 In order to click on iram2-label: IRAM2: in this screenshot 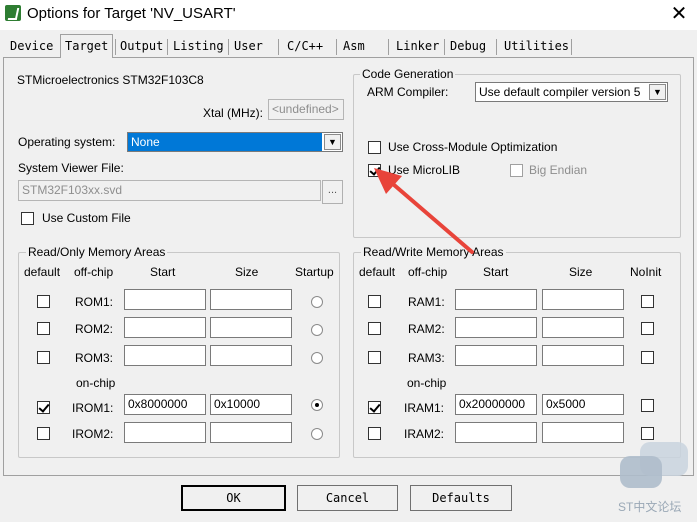, I will do `click(424, 434)`.